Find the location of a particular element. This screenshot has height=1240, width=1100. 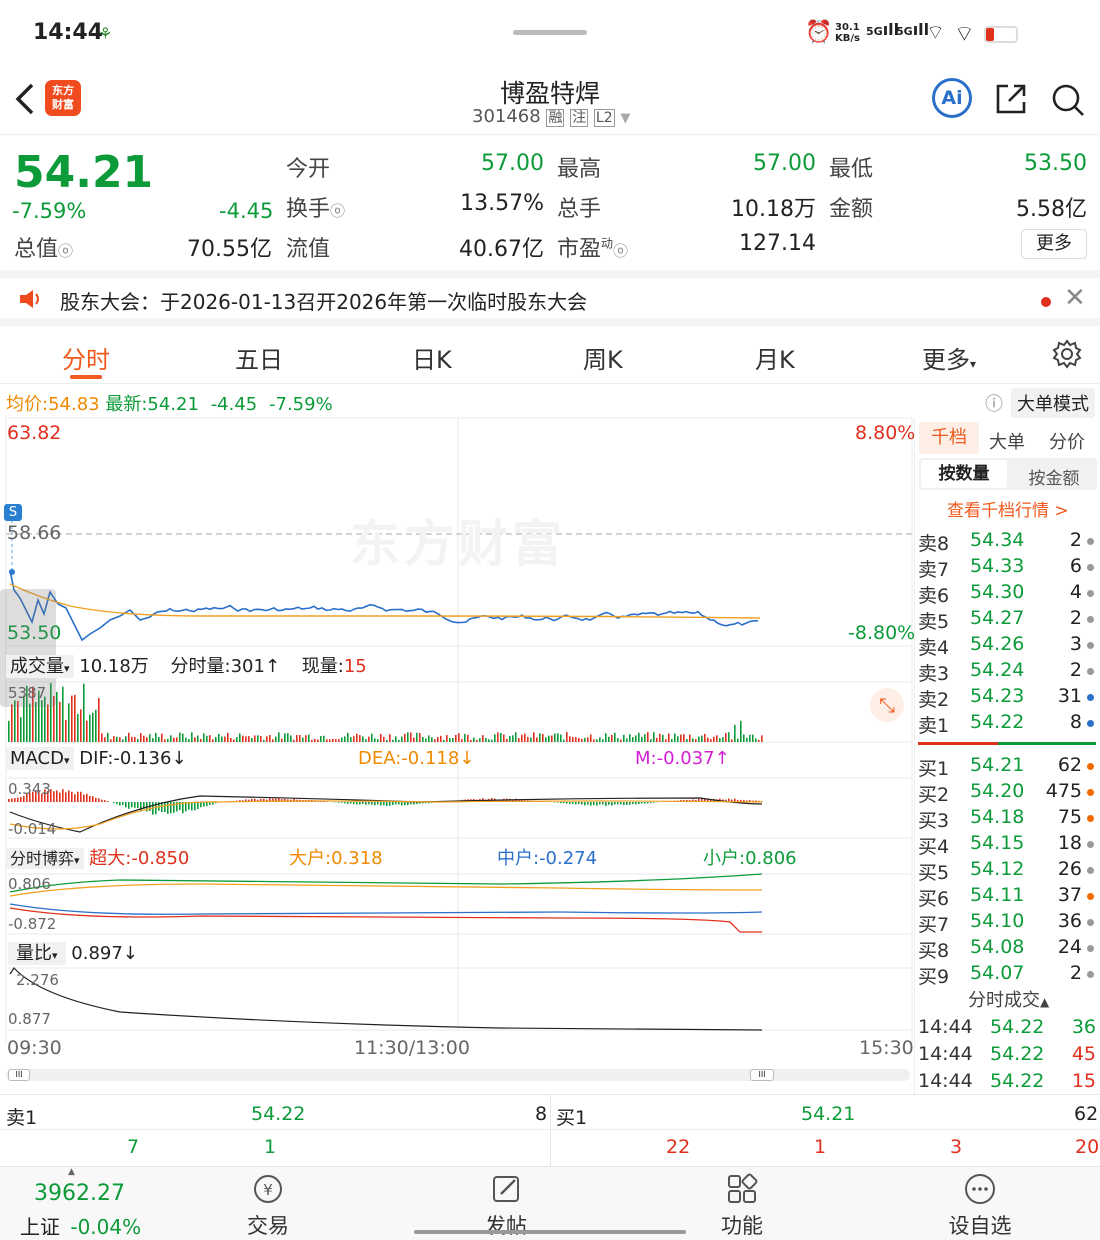

bid-row: 买6 54.11 37 is located at coordinates (1006, 897).